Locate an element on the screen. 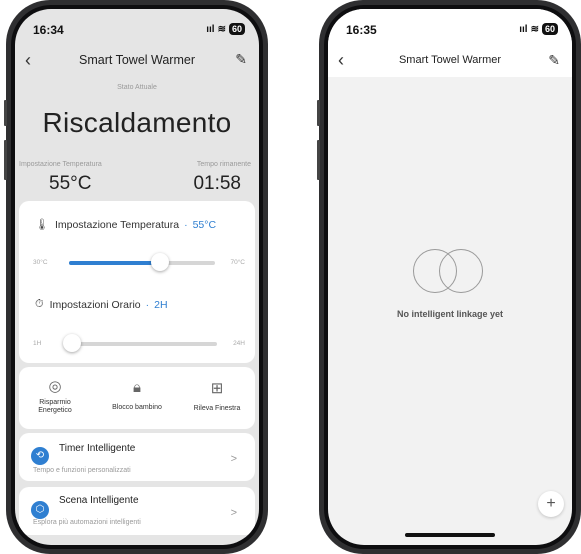 The width and height of the screenshot is (581, 554). temperature-label: Impostazione Temperatura is located at coordinates (117, 224).